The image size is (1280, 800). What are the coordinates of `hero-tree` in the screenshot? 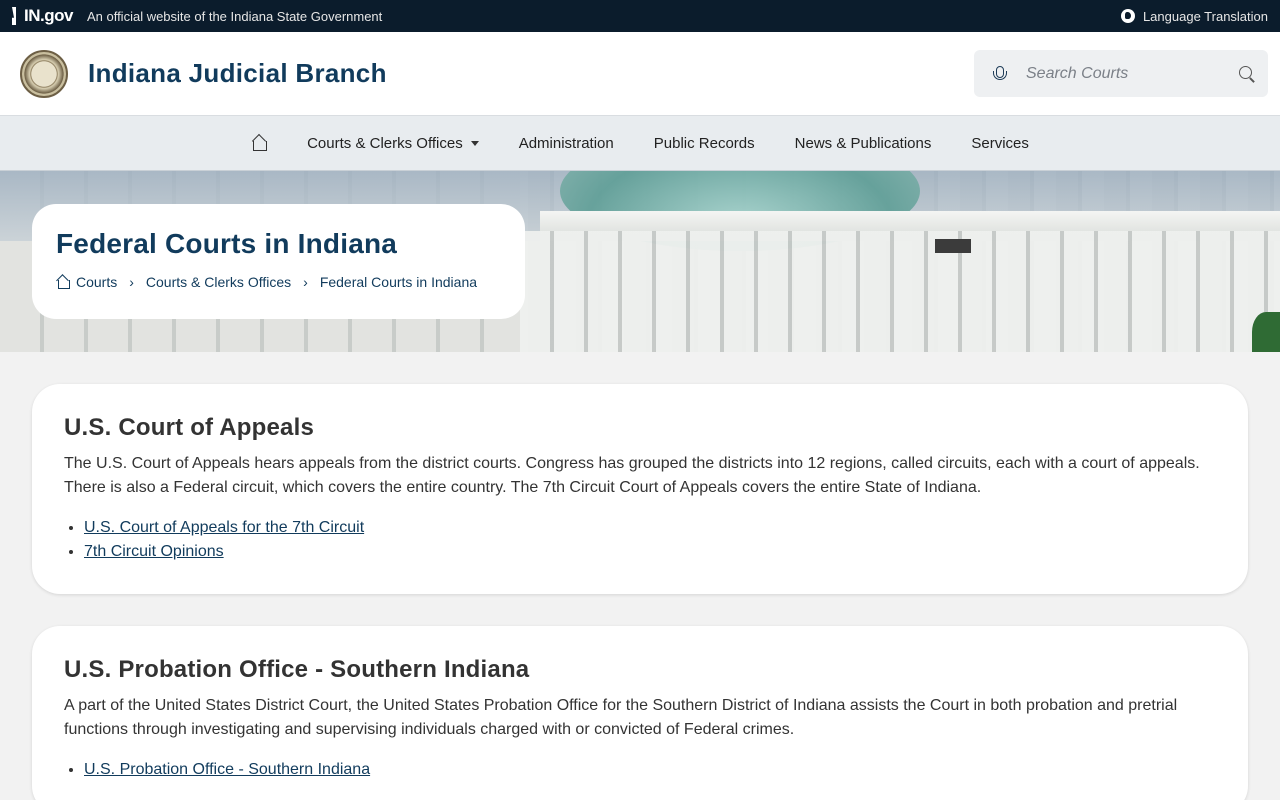 It's located at (1266, 332).